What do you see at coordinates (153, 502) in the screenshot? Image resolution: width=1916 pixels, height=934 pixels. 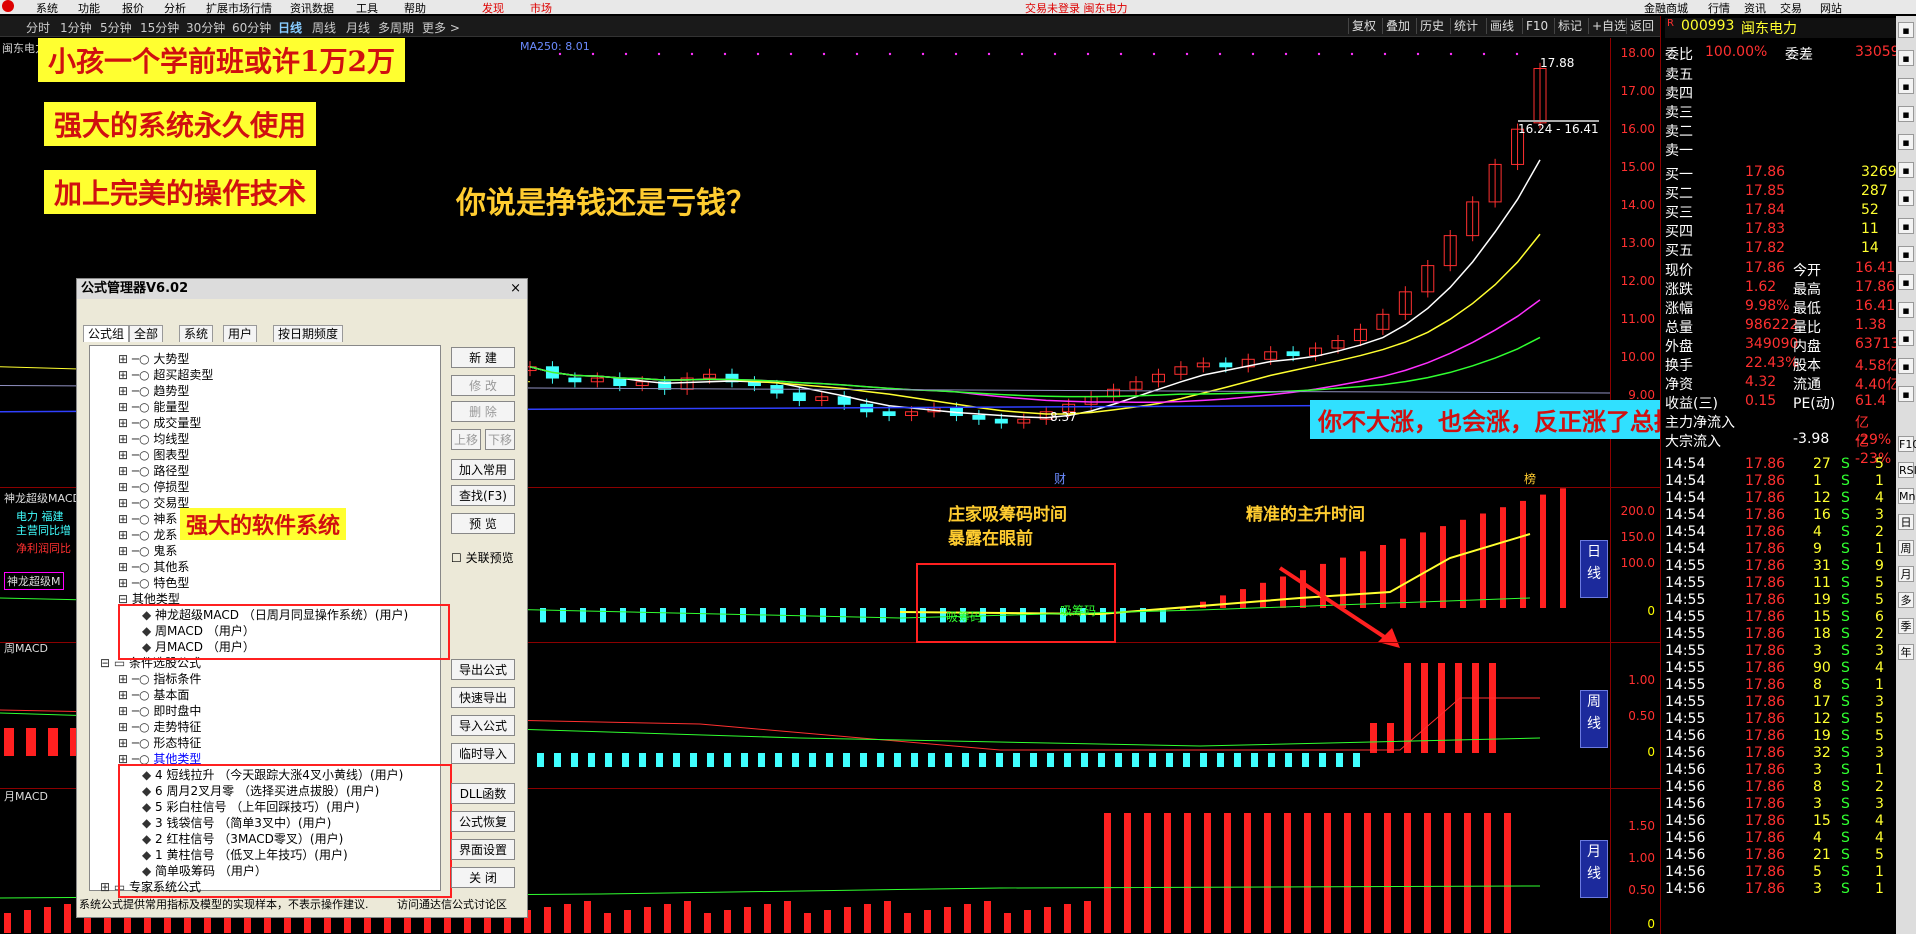 I see `tree-item: ⊞ ─○ 交易型` at bounding box center [153, 502].